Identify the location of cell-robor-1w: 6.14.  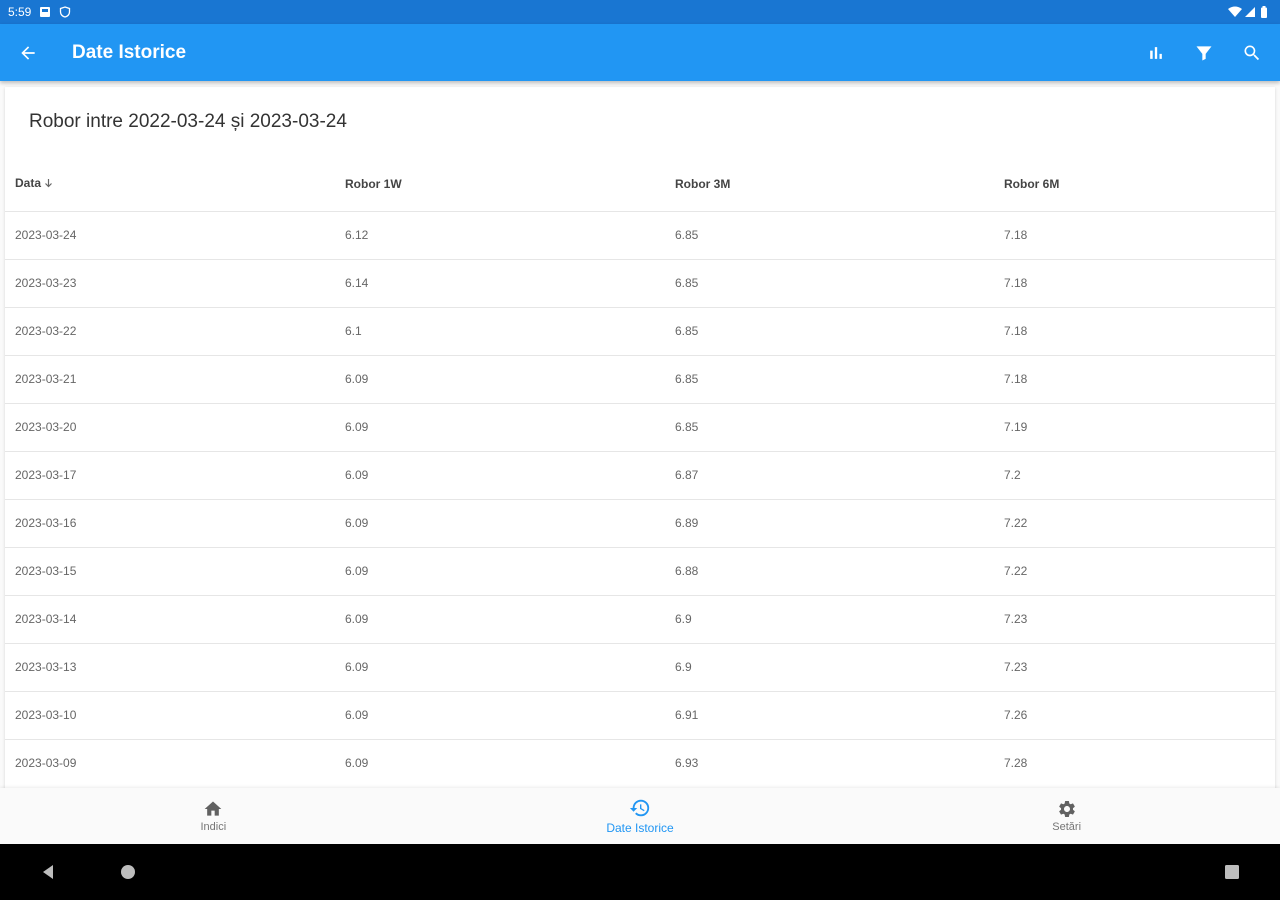
(500, 282).